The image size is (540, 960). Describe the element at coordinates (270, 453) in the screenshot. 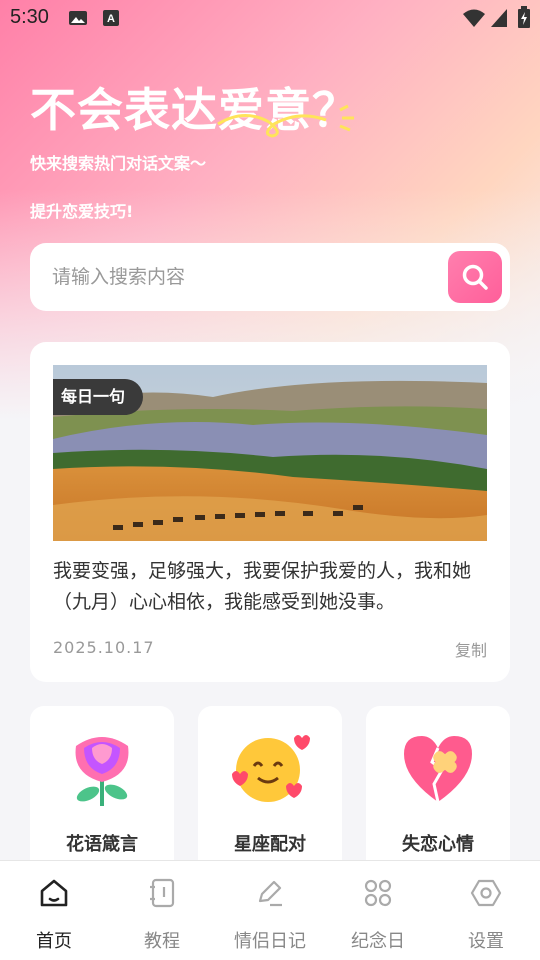

I see `daily-landscape-image: 每日一句` at that location.